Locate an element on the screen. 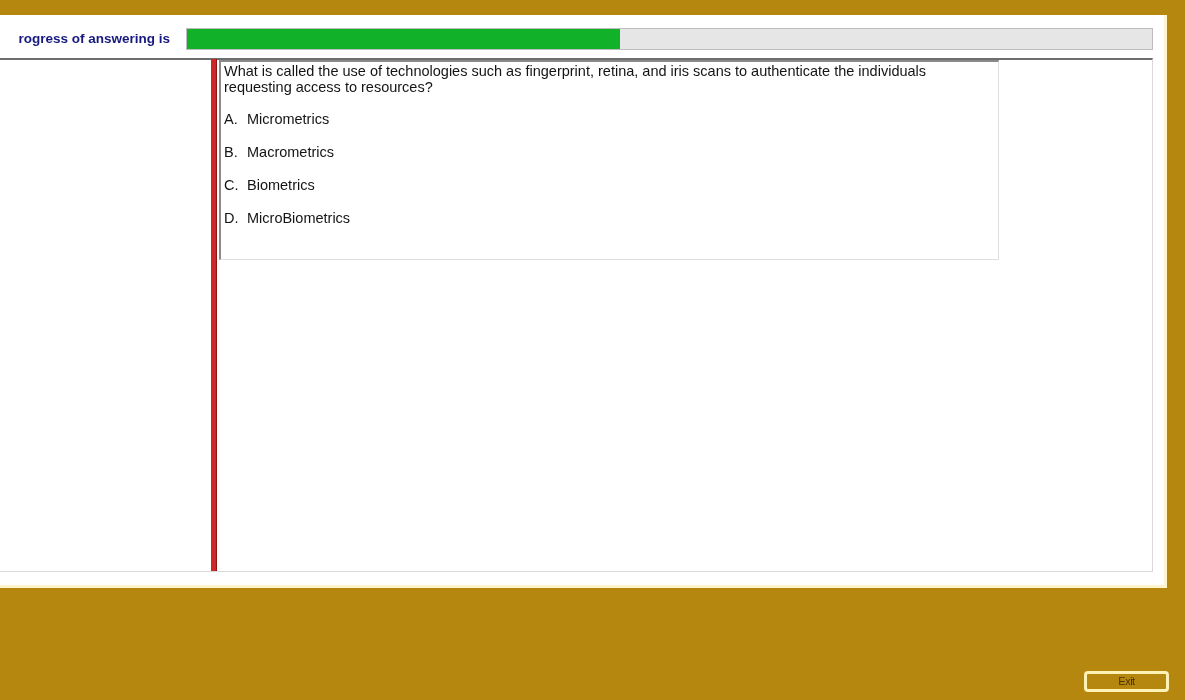 The image size is (1185, 700). exit-button: Exit is located at coordinates (1126, 681).